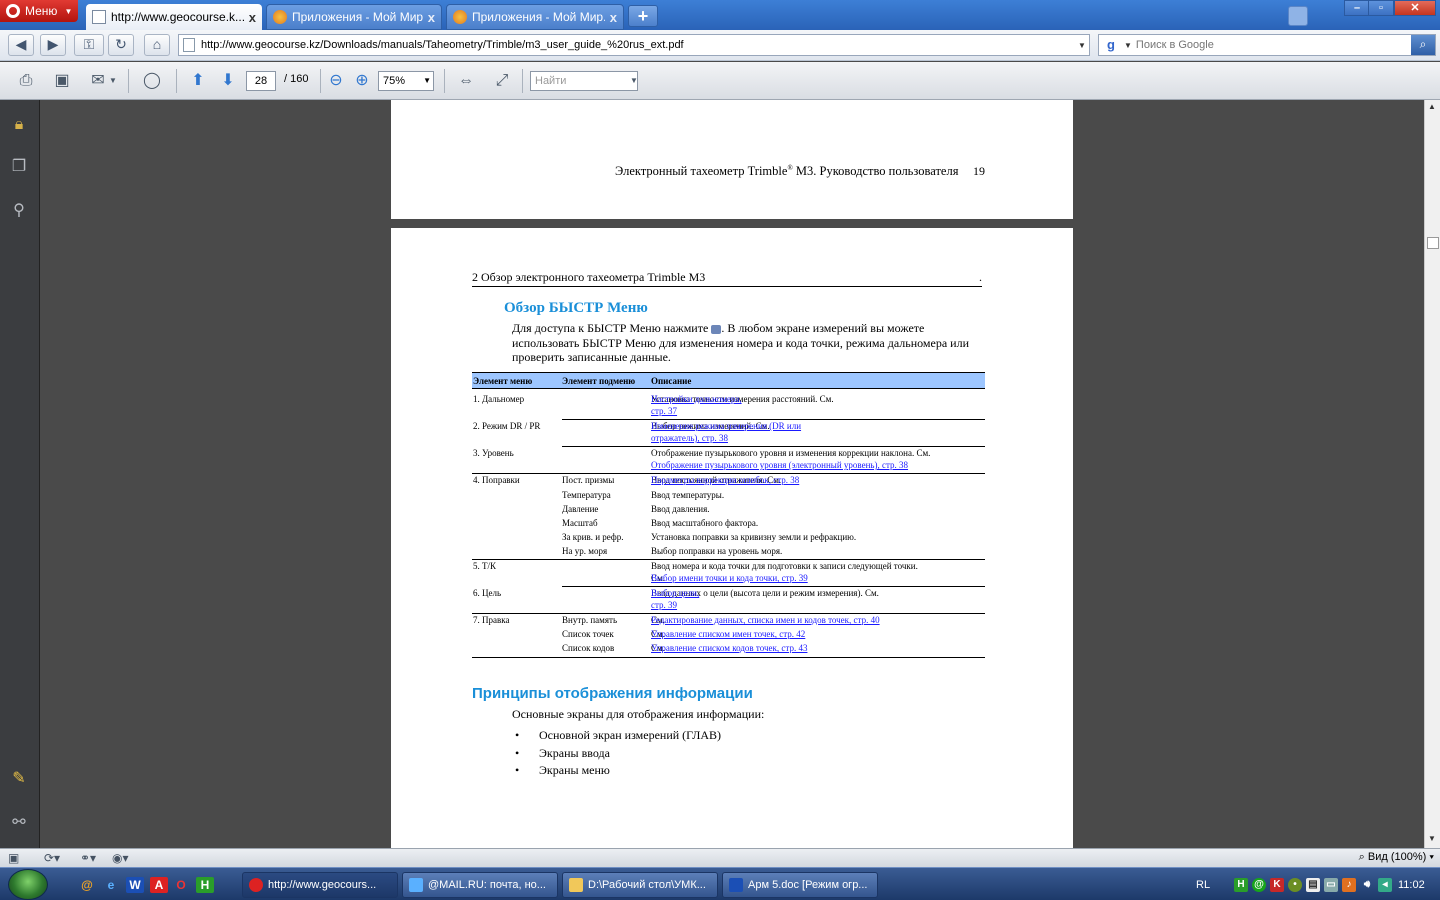  What do you see at coordinates (19, 823) in the screenshot?
I see `attachment-icon: ⚯` at bounding box center [19, 823].